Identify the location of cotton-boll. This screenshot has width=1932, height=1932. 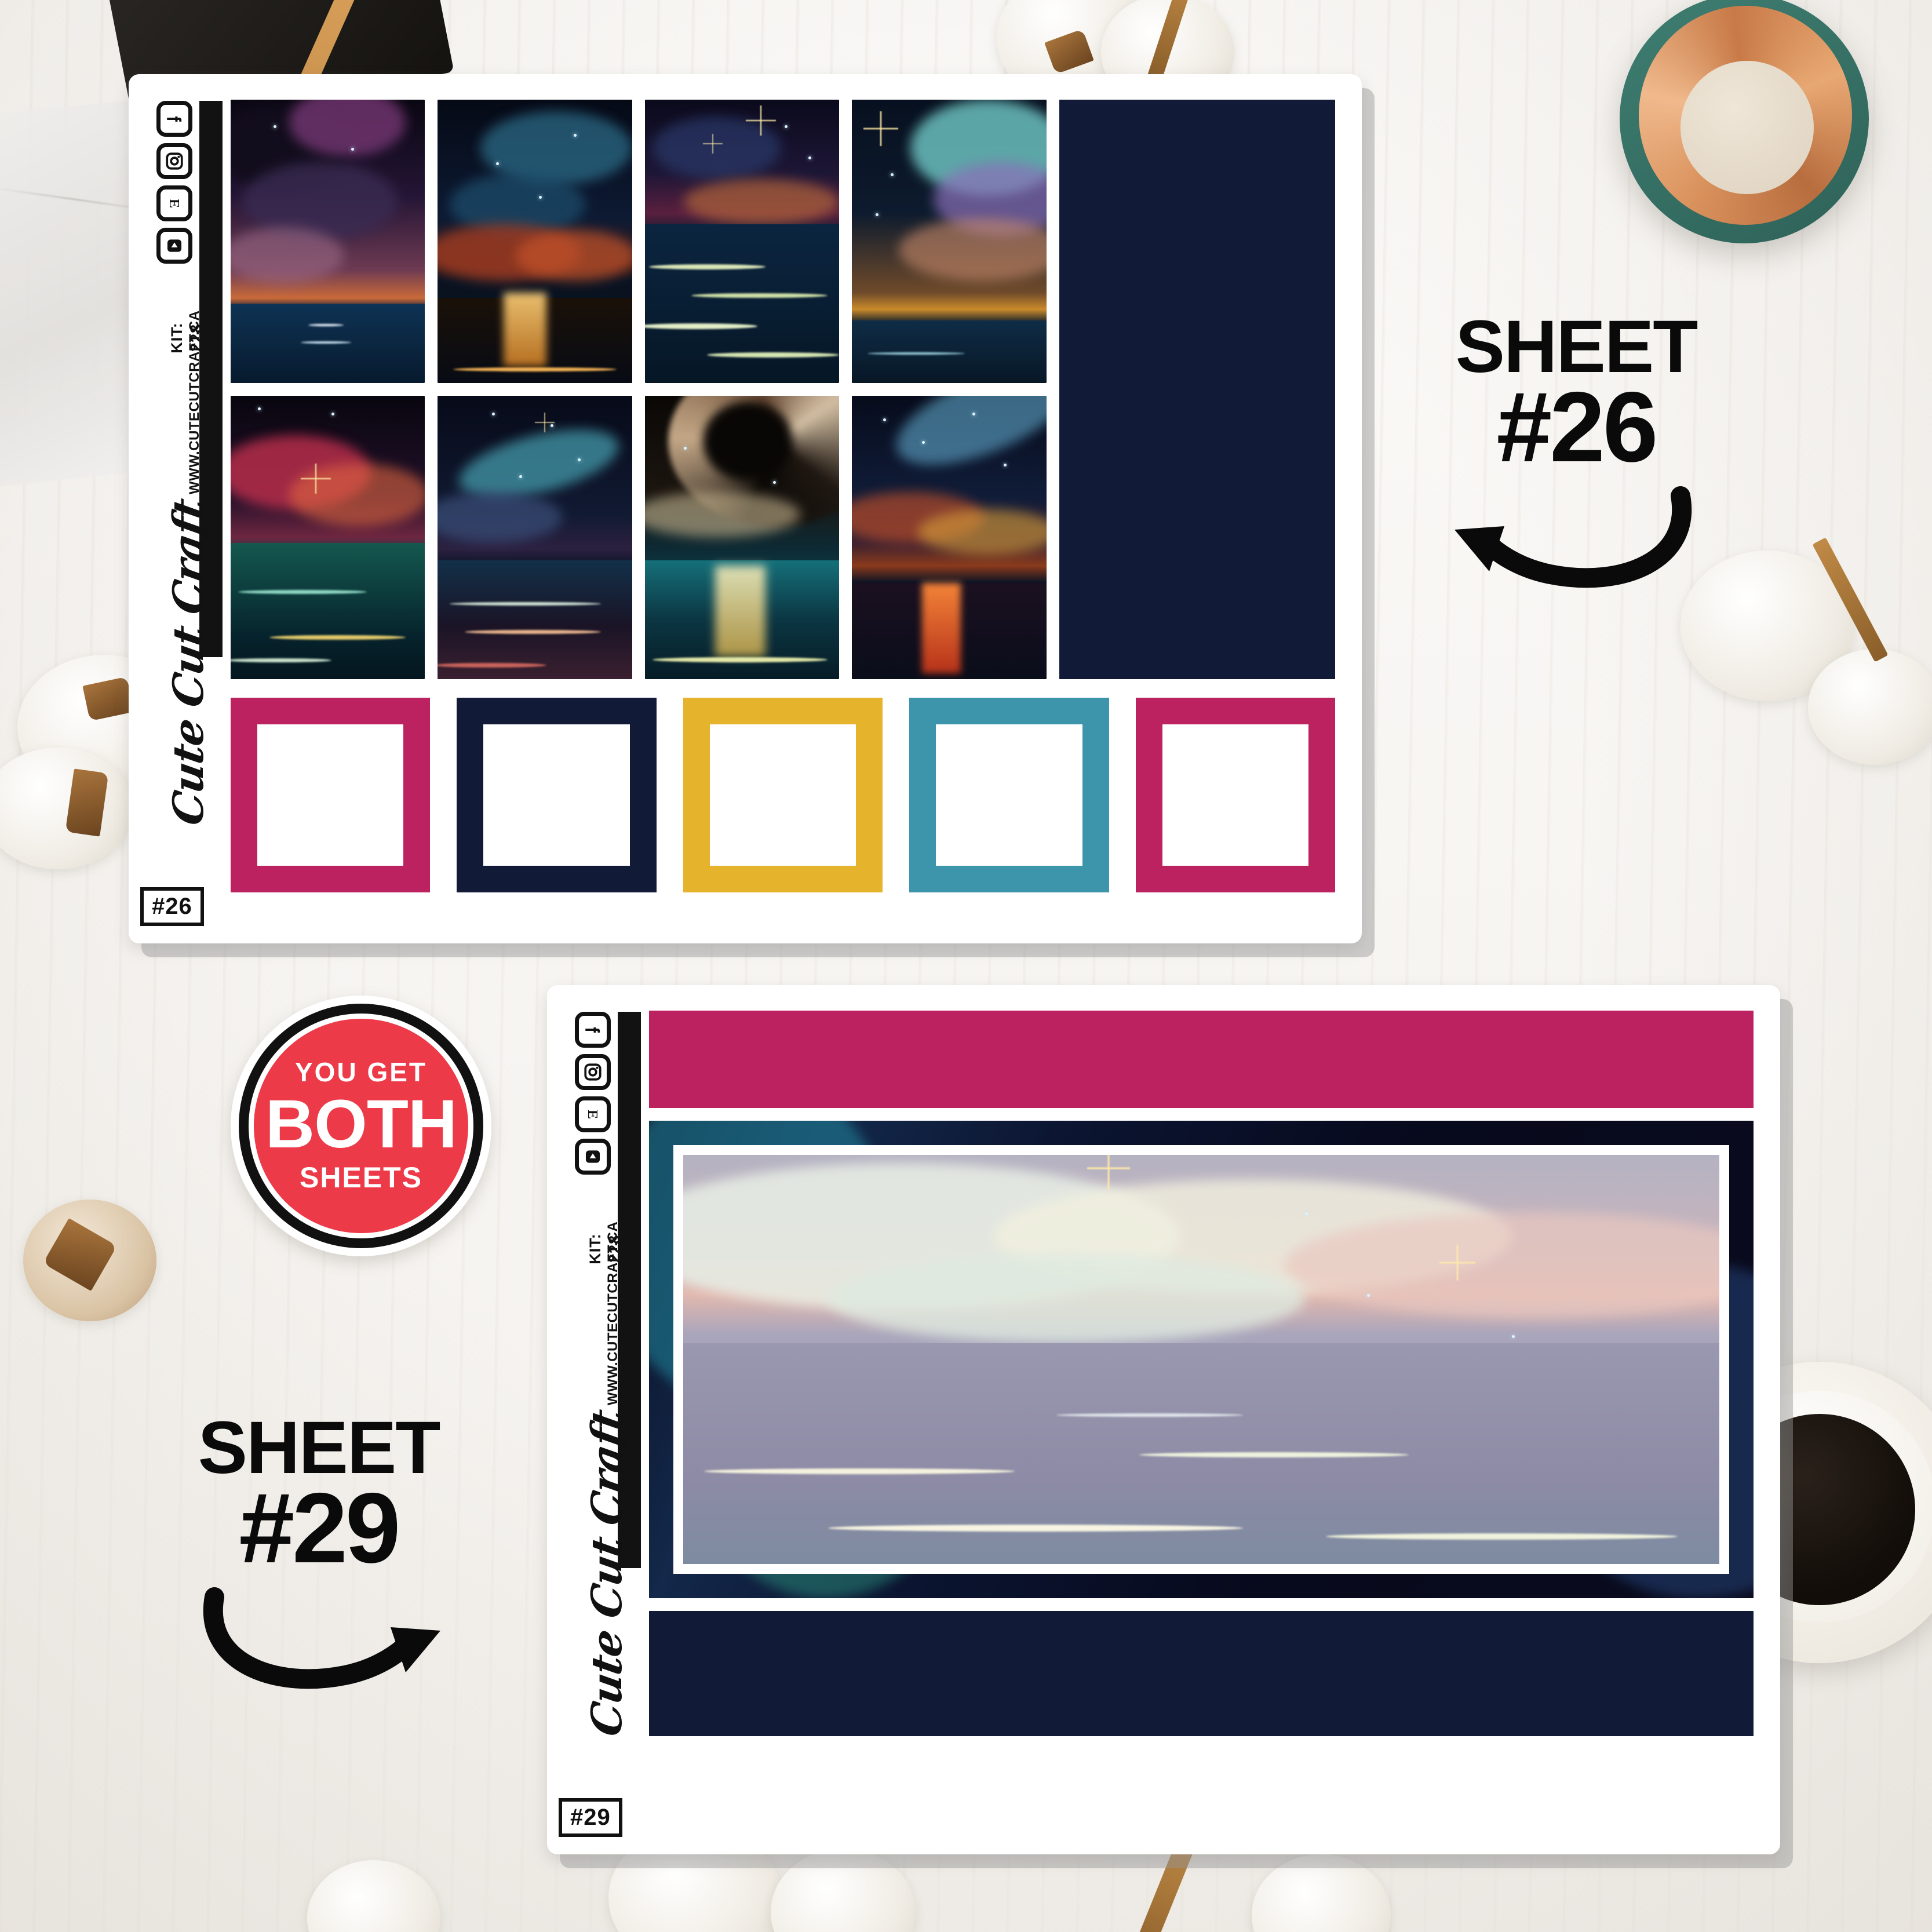
(1870, 707).